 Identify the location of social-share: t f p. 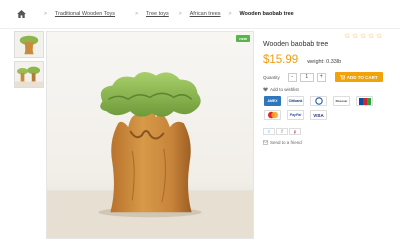
(282, 131).